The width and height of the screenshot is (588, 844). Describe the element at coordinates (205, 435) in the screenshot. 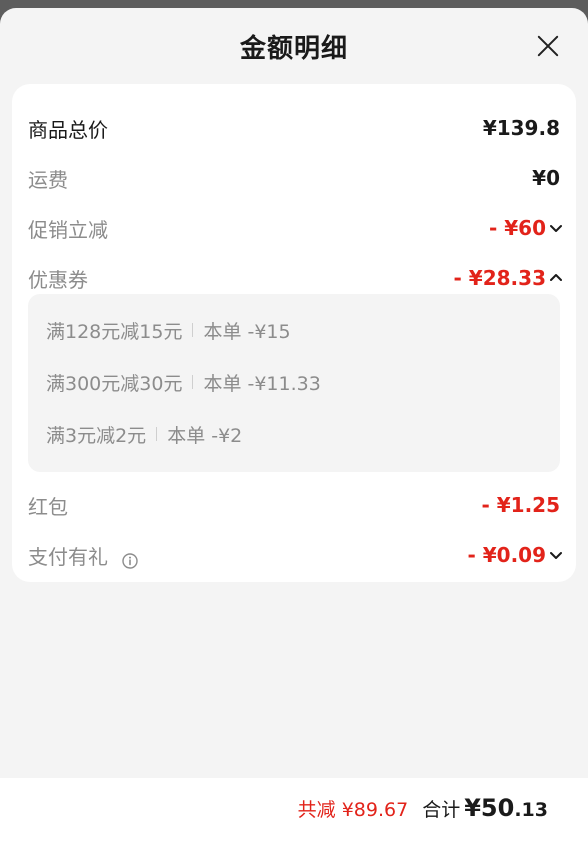

I see `coupon-amount: 本单 -¥2` at that location.